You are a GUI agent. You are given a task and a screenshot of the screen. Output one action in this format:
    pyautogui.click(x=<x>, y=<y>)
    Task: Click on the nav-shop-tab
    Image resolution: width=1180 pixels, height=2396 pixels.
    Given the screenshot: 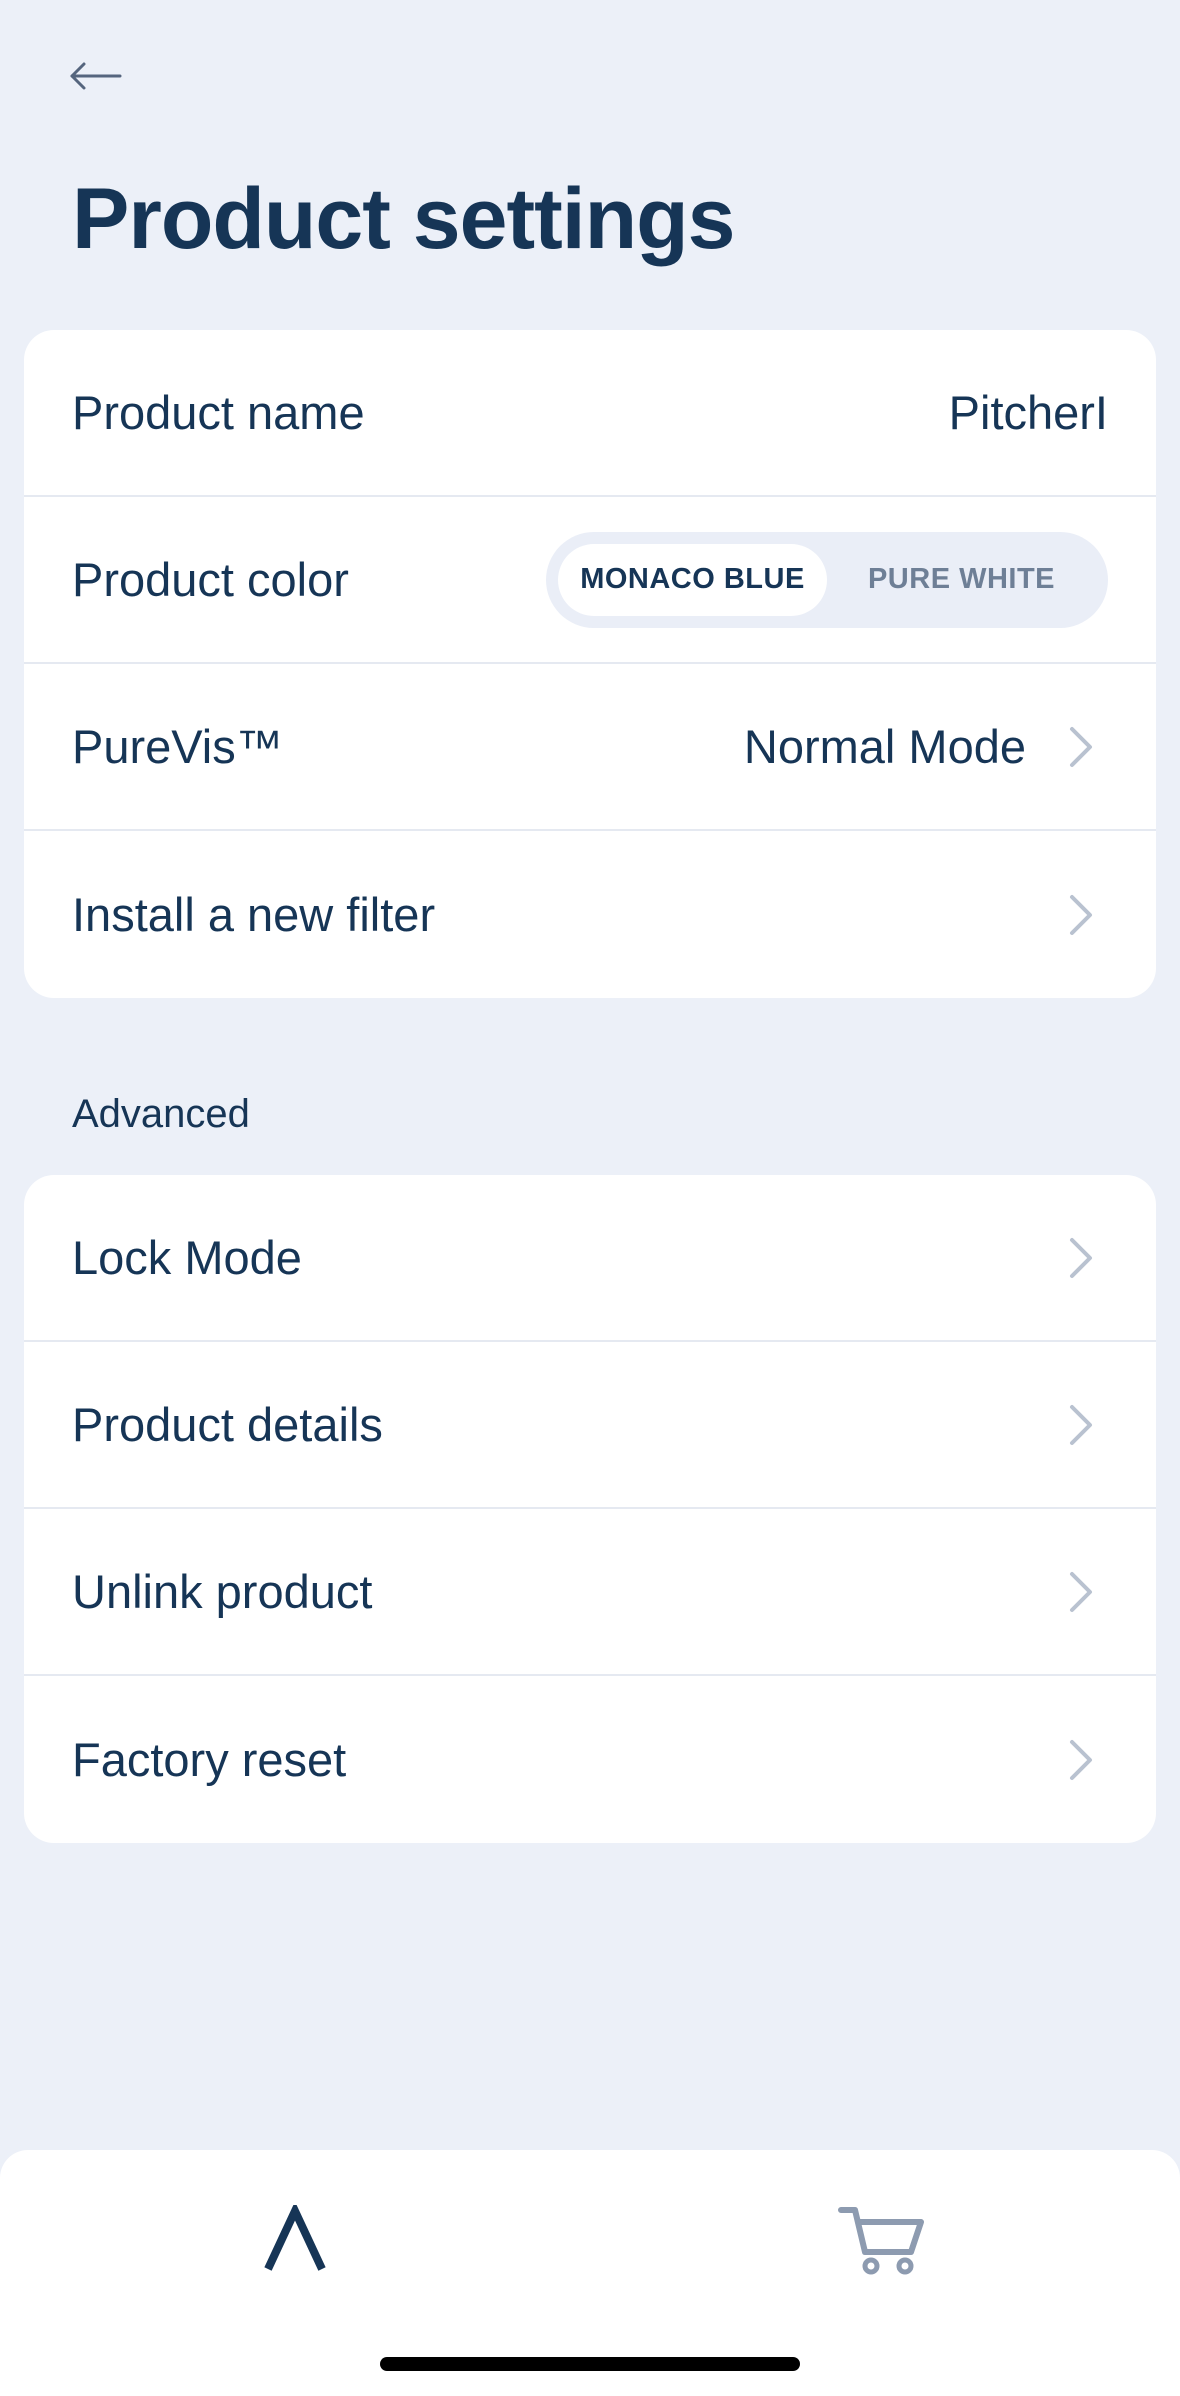 What is the action you would take?
    pyautogui.click(x=882, y=2242)
    